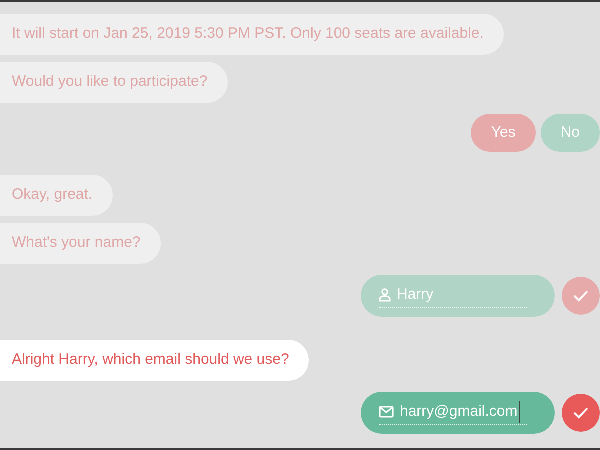 Image resolution: width=600 pixels, height=450 pixels. Describe the element at coordinates (114, 82) in the screenshot. I see `chat-bubble: Would you like to participate?` at that location.